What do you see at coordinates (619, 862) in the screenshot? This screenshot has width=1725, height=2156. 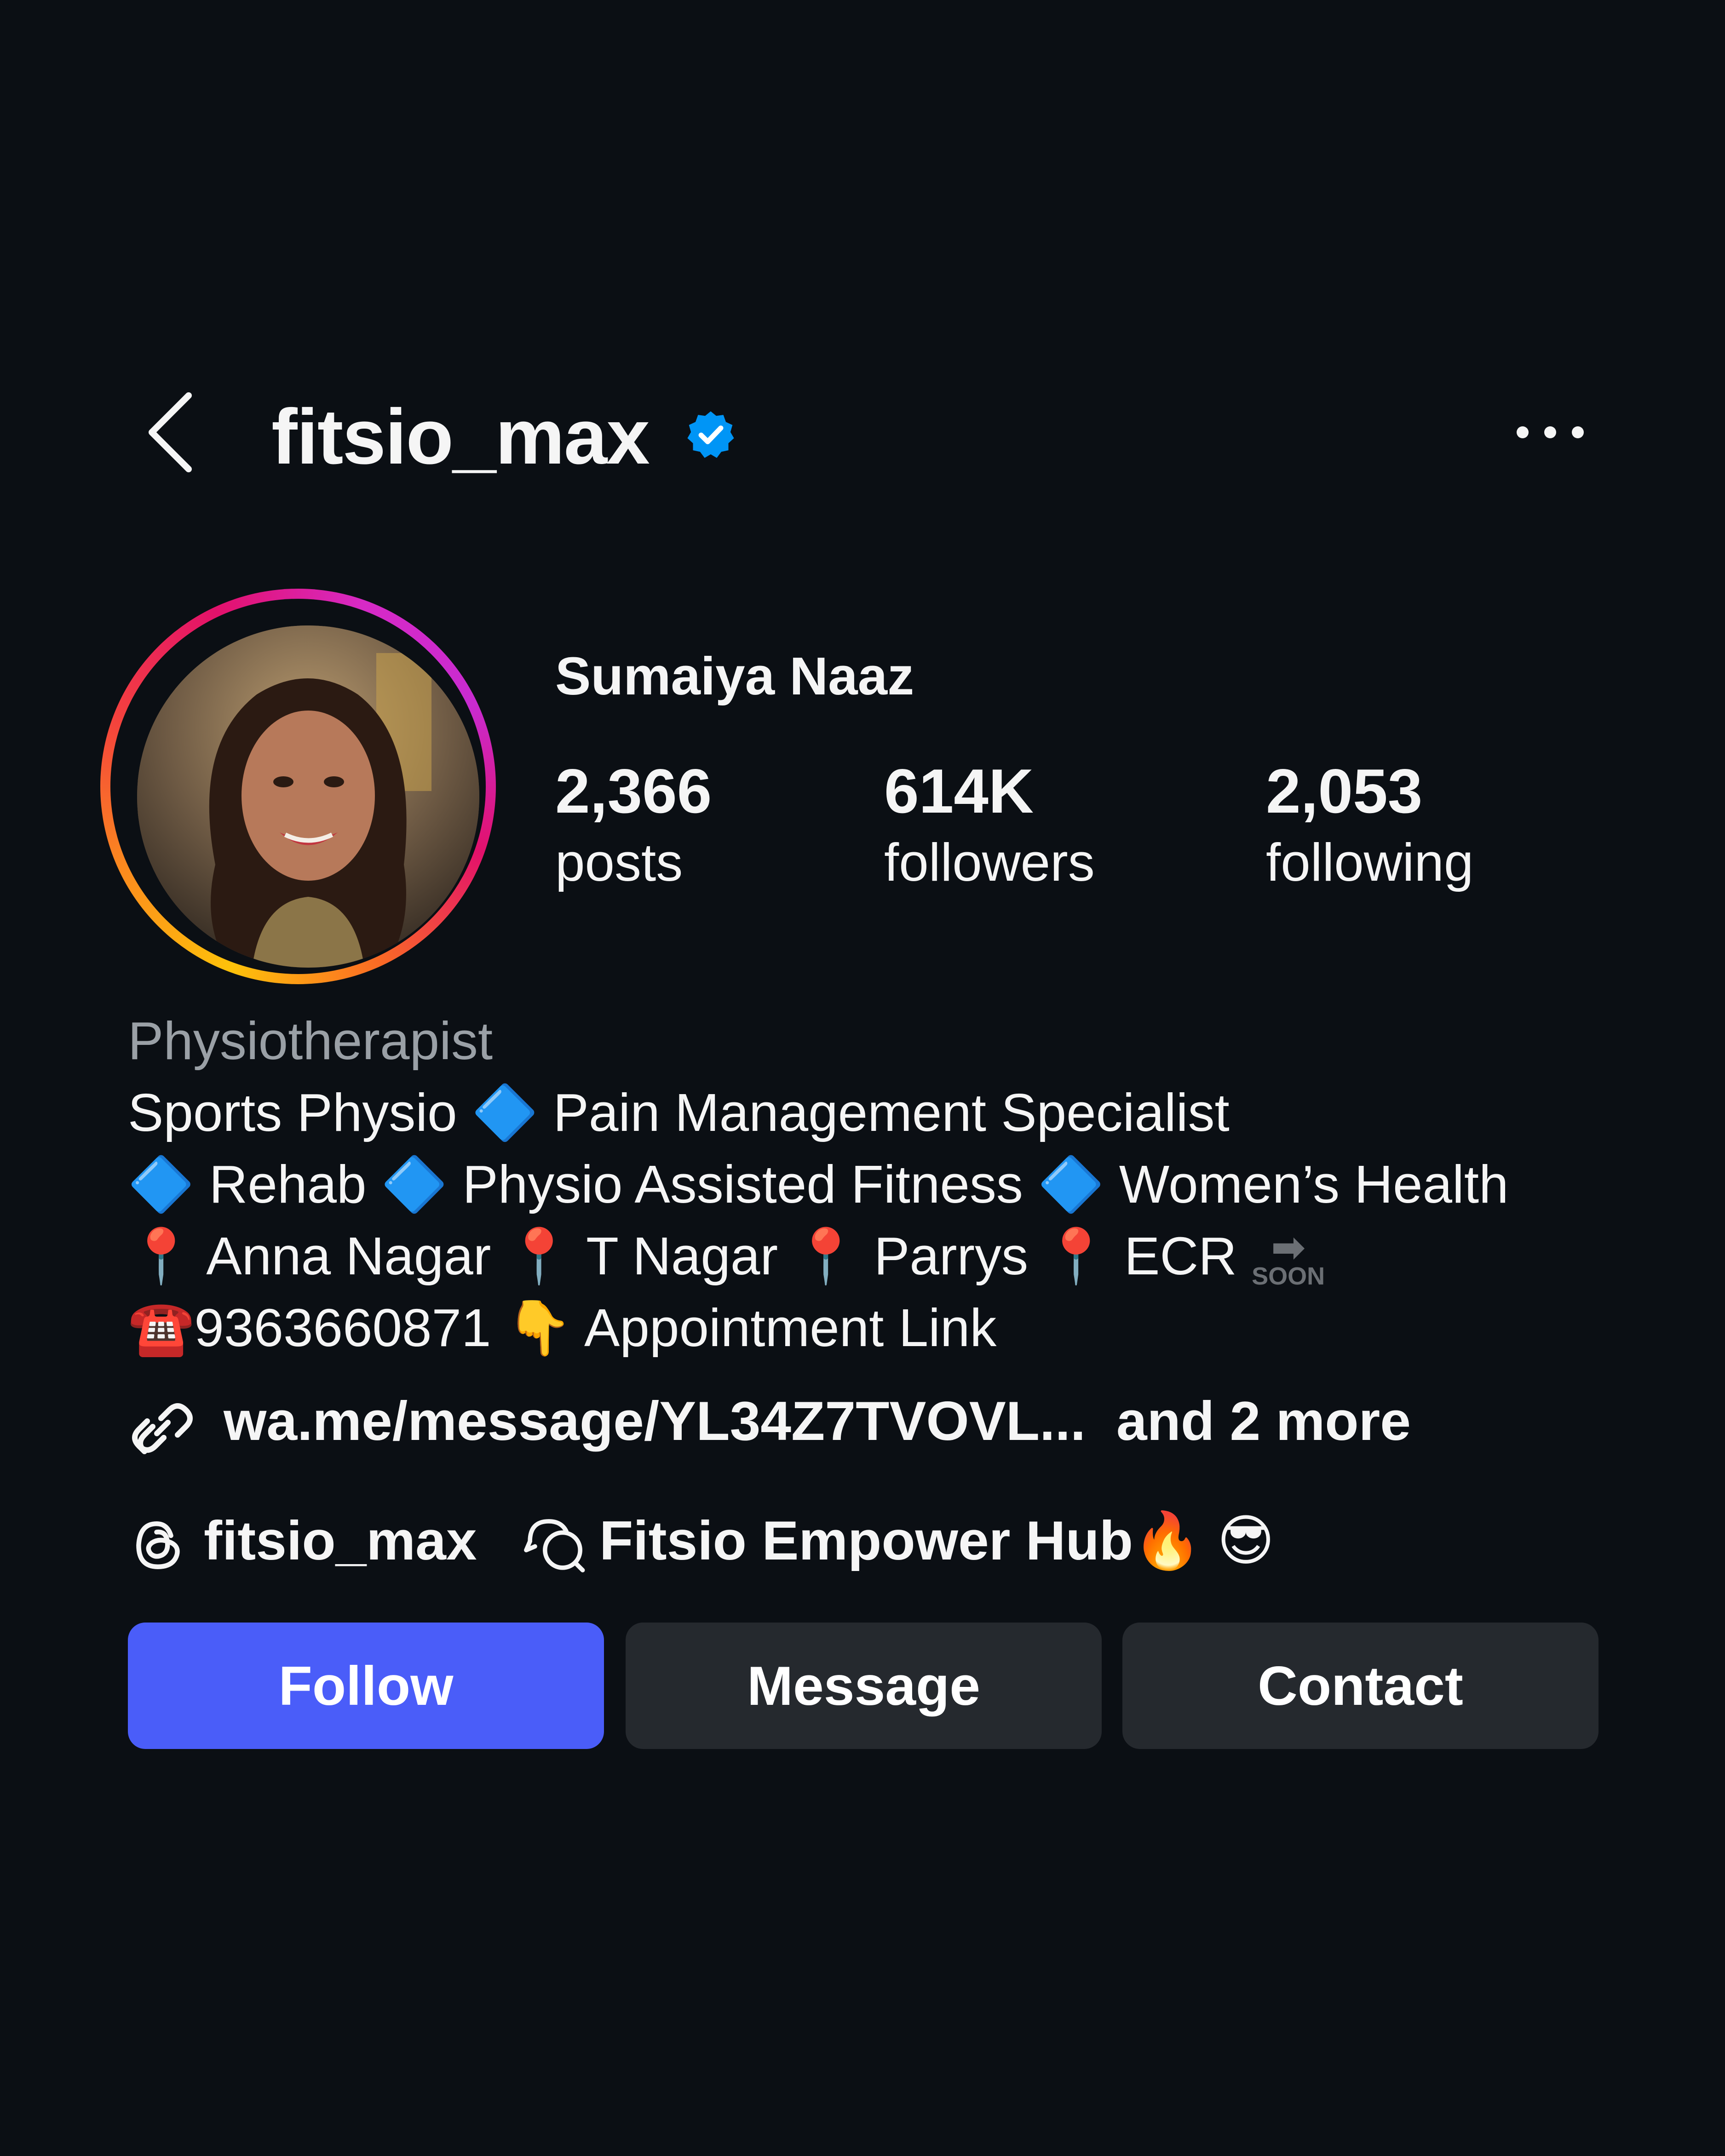 I see `posts-label: posts` at bounding box center [619, 862].